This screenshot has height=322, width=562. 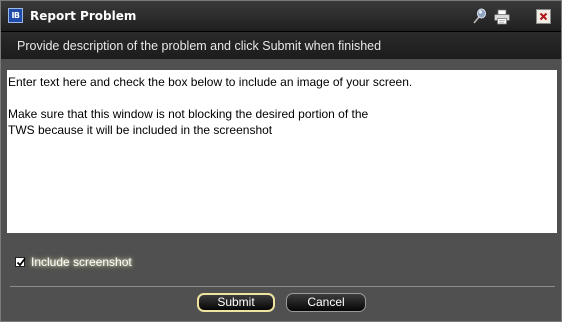 I want to click on close-button, so click(x=543, y=16).